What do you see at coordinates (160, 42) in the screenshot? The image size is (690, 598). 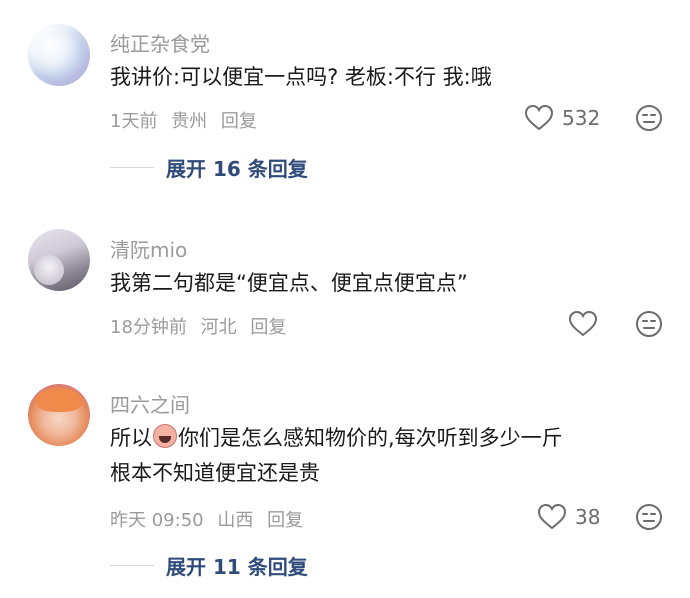 I see `username: 纯正杂食党` at bounding box center [160, 42].